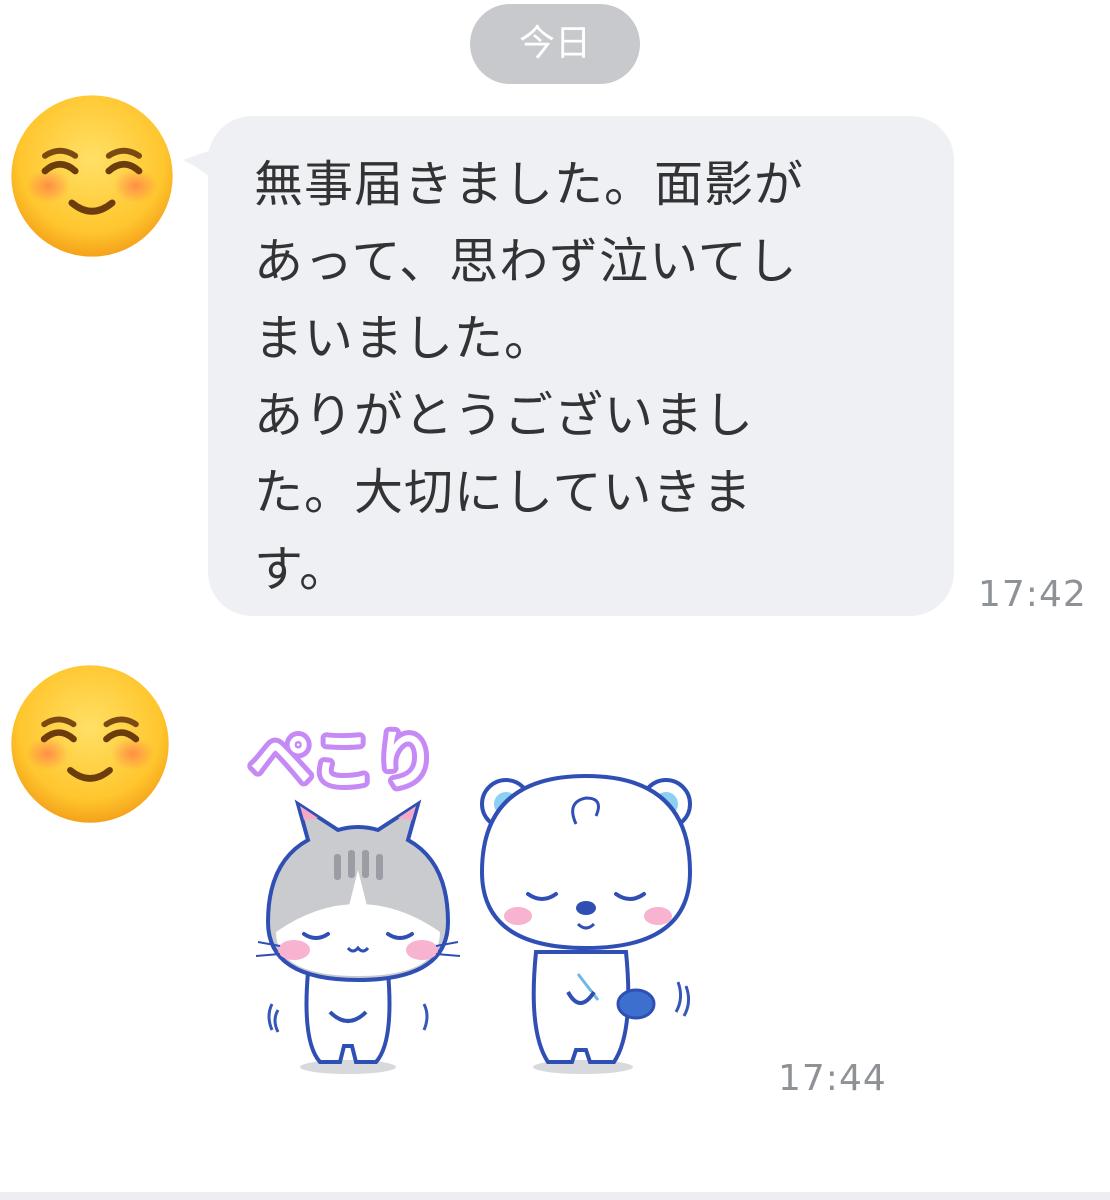 This screenshot has height=1200, width=1110. What do you see at coordinates (404, 338) in the screenshot?
I see `message-line: まいました。` at bounding box center [404, 338].